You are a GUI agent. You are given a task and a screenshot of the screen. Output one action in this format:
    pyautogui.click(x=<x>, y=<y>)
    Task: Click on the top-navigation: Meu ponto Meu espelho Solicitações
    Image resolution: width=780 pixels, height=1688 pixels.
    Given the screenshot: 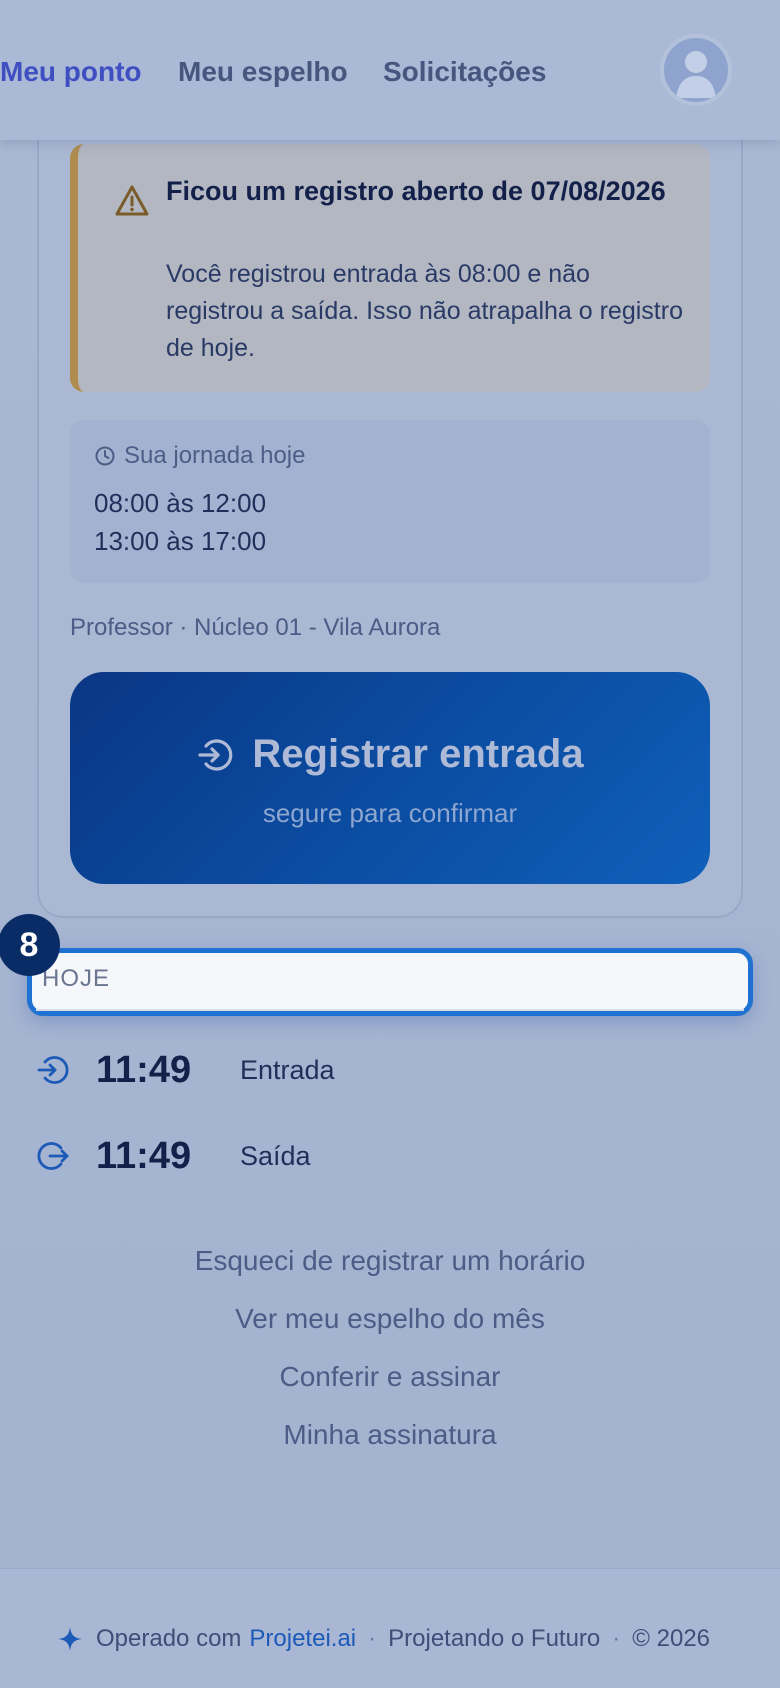 What is the action you would take?
    pyautogui.click(x=390, y=70)
    